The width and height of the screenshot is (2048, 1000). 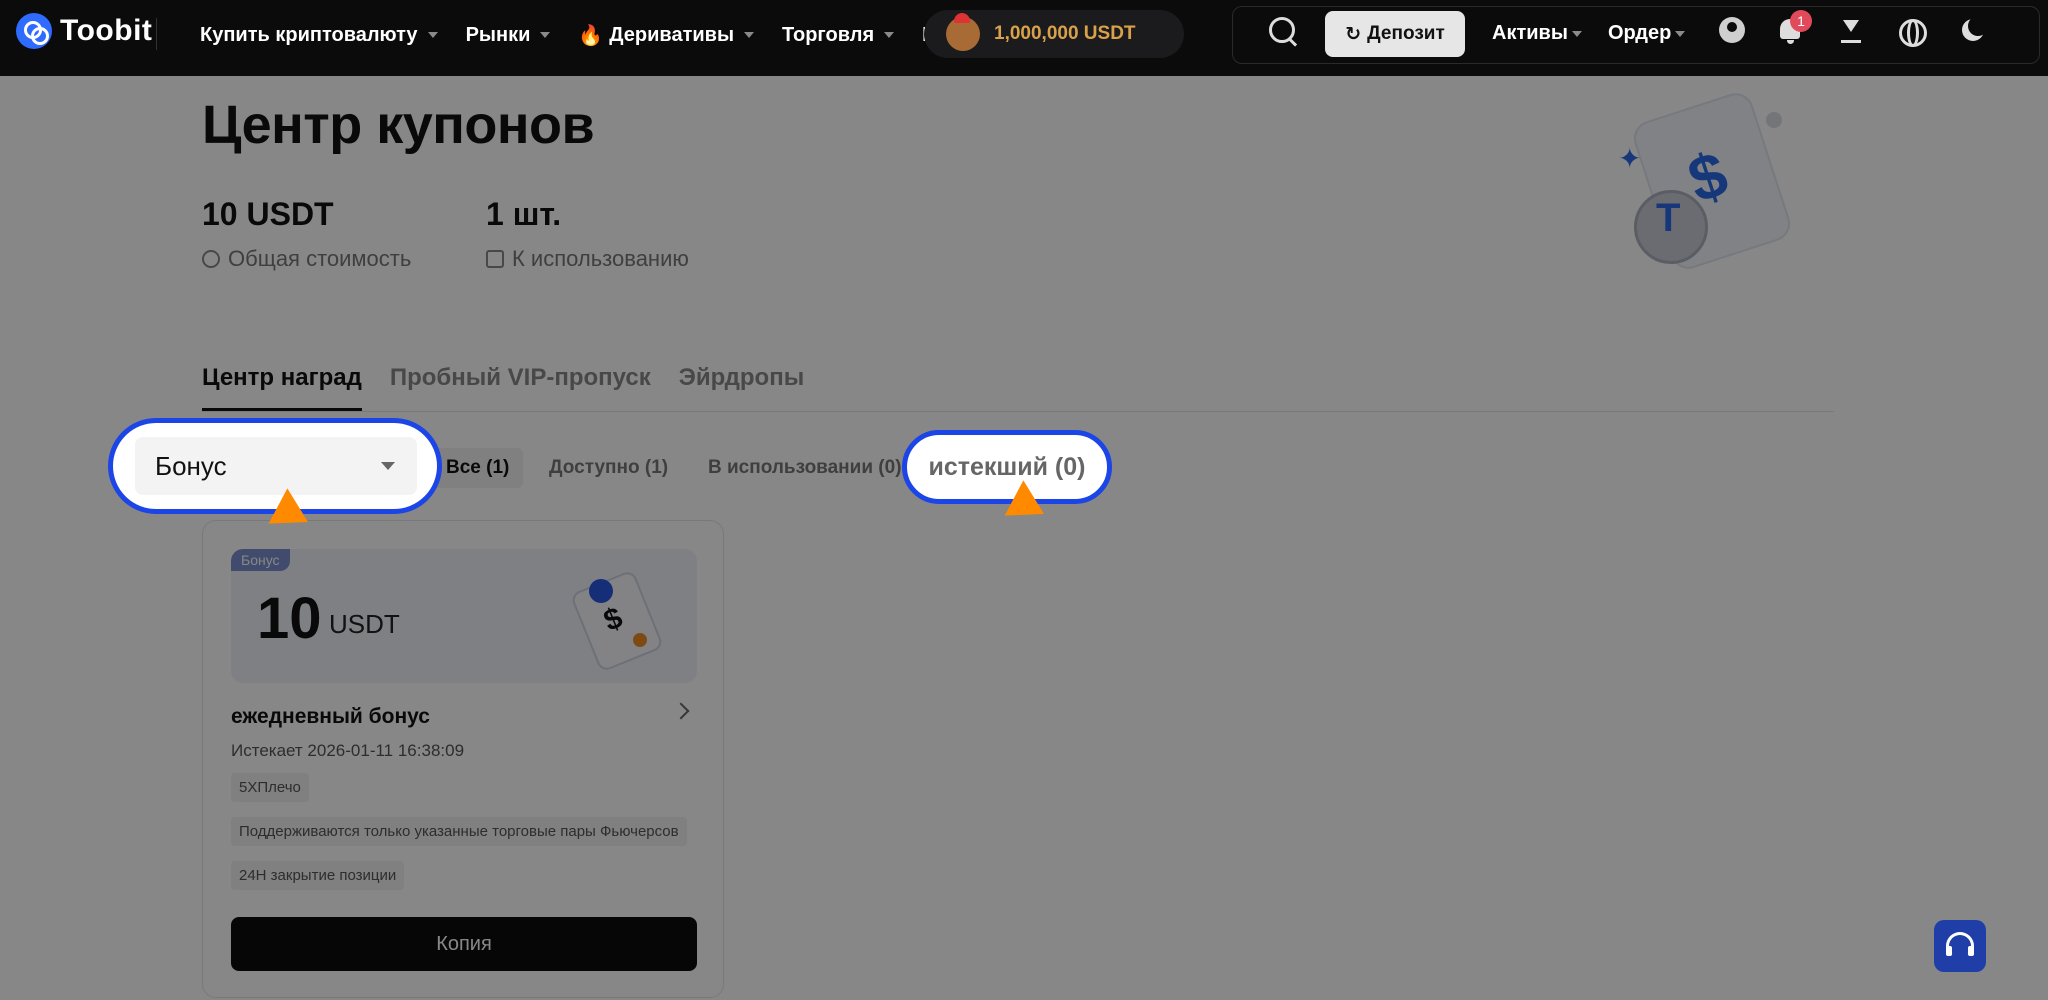 I want to click on deposit-label: Депозит, so click(x=1406, y=33).